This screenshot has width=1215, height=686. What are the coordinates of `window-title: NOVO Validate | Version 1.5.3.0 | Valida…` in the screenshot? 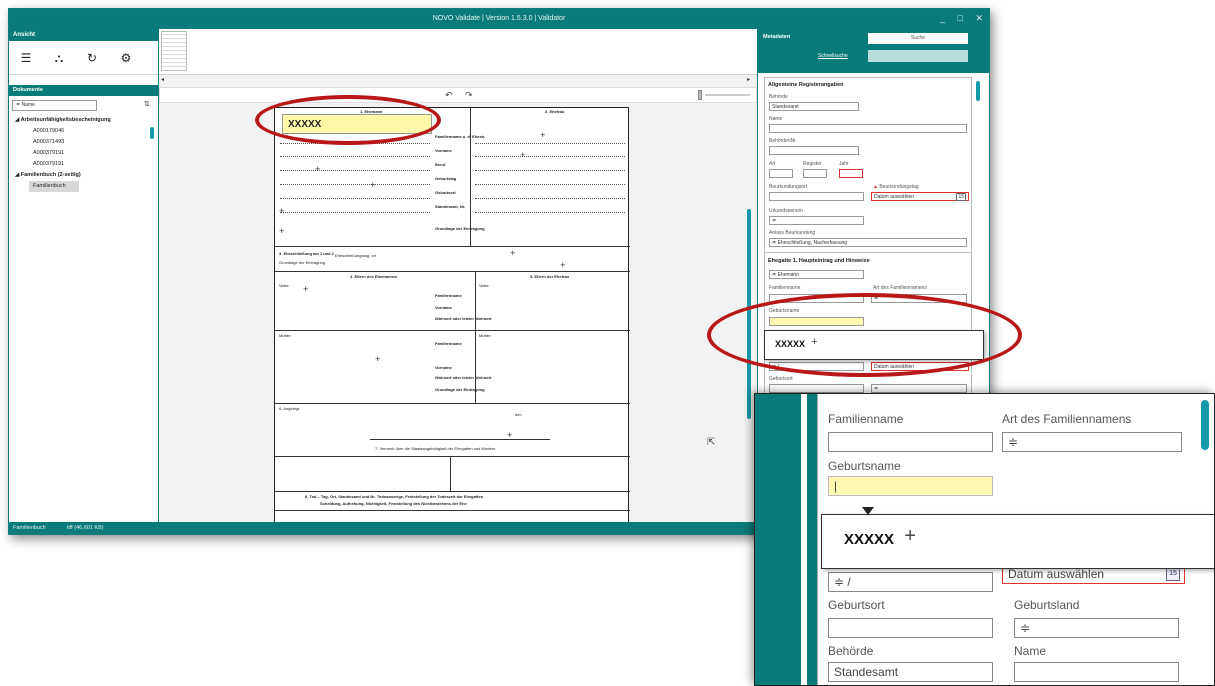 It's located at (499, 18).